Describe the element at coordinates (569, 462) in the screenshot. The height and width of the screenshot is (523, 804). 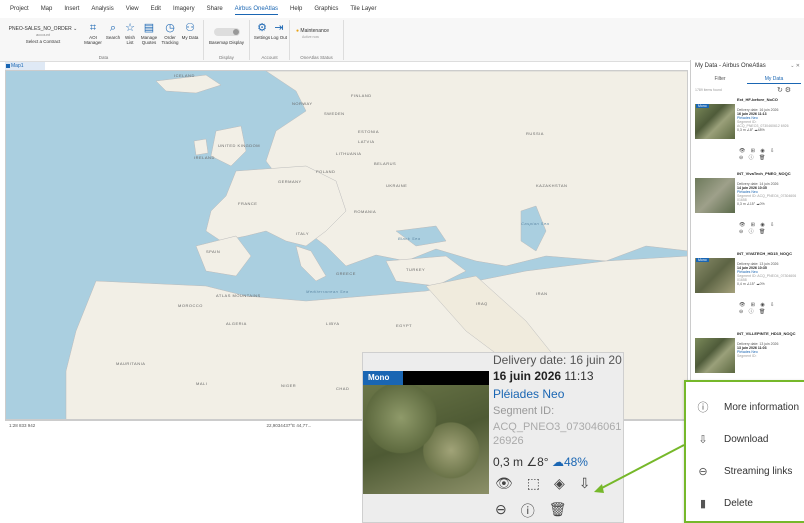
I see `cloud-value: ☁48%` at that location.